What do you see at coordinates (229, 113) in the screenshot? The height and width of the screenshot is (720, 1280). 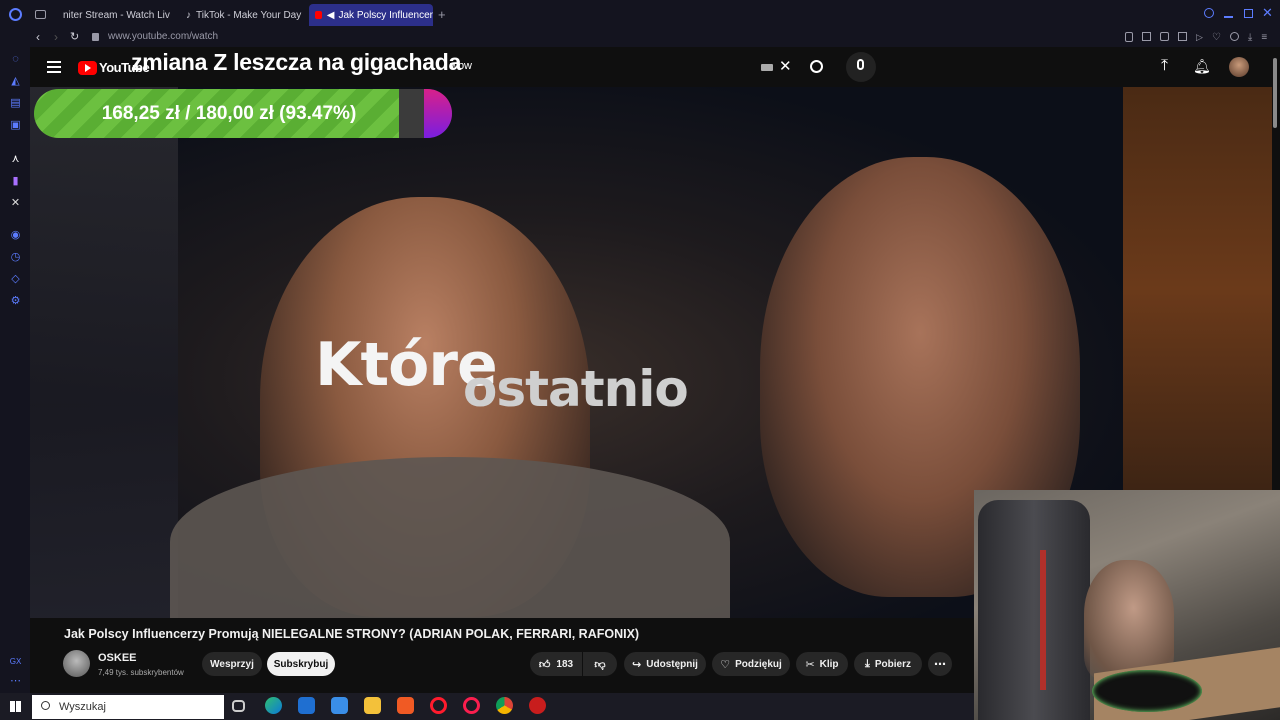 I see `donation-text: 168,25 zł / 180,00 zł (93.47%)` at bounding box center [229, 113].